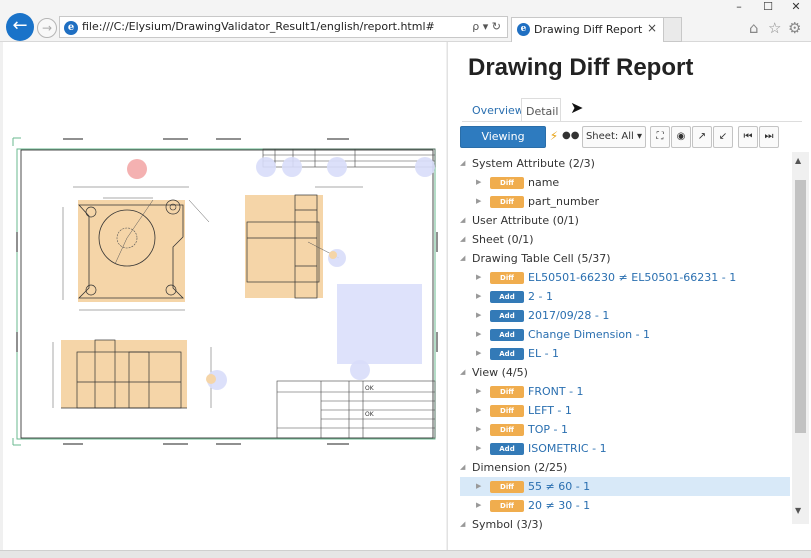  What do you see at coordinates (625, 372) in the screenshot?
I see `tree-category: ◢ View (4/5)` at bounding box center [625, 372].